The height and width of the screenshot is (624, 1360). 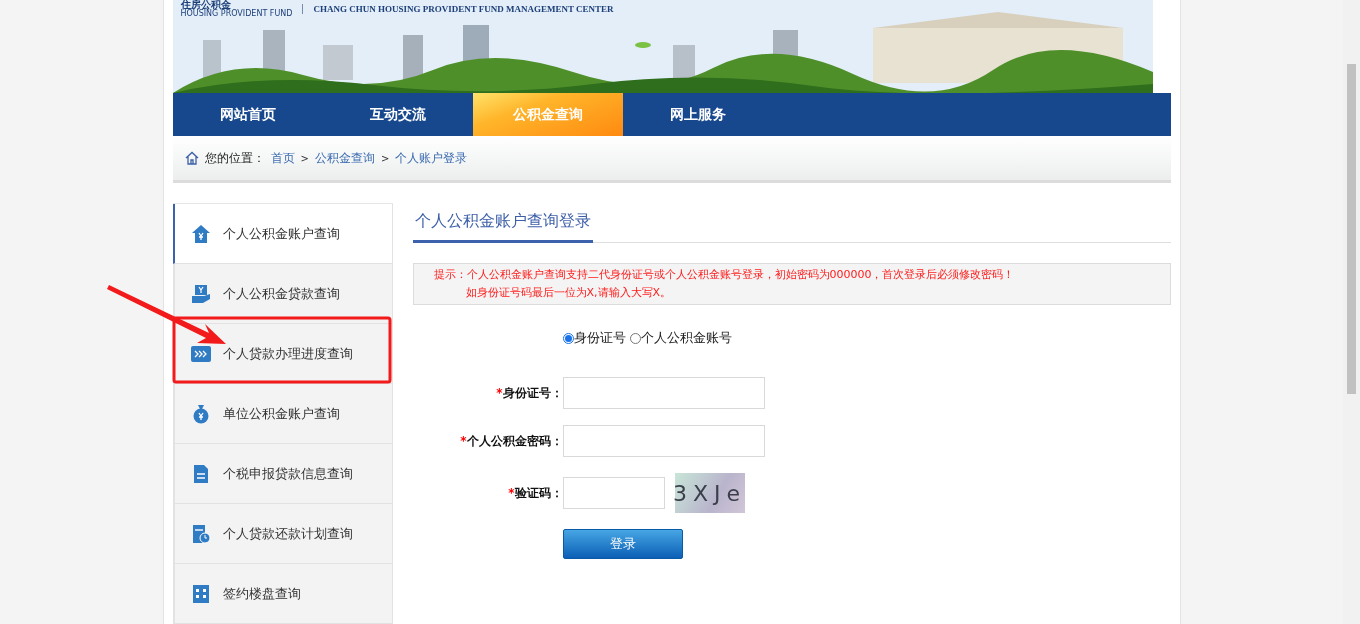 I want to click on location-label: 您的位置：, so click(x=234, y=158).